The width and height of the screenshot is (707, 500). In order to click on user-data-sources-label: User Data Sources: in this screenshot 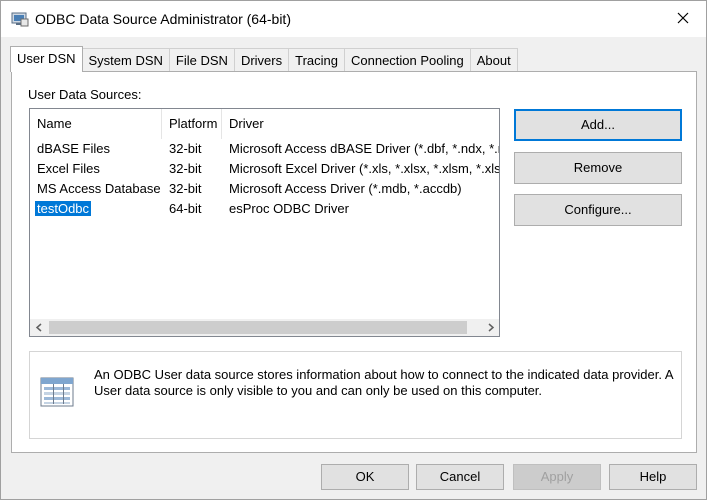, I will do `click(85, 94)`.